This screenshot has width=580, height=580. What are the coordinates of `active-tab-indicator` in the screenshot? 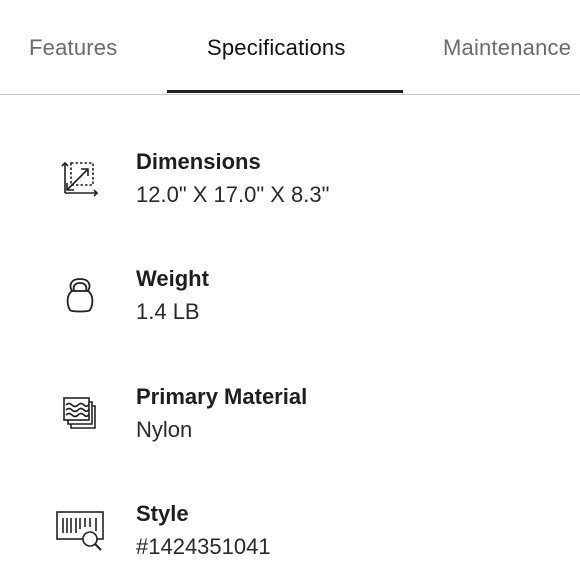 It's located at (285, 91).